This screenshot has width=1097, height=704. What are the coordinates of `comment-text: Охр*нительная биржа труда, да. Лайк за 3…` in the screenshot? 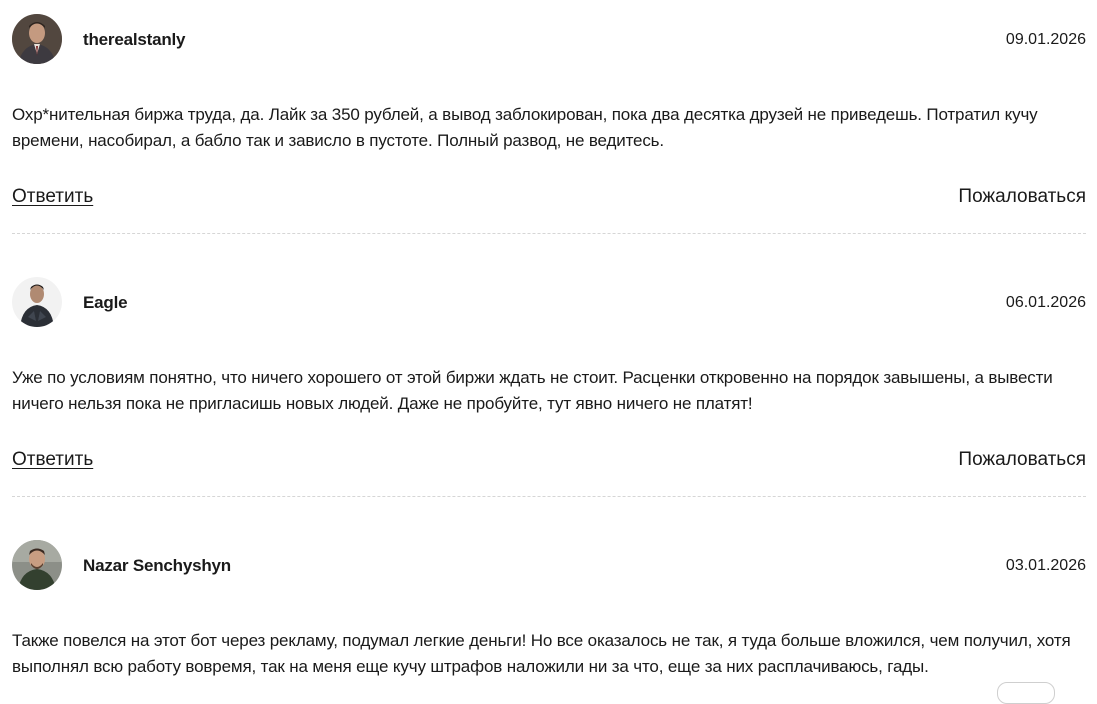 It's located at (525, 127).